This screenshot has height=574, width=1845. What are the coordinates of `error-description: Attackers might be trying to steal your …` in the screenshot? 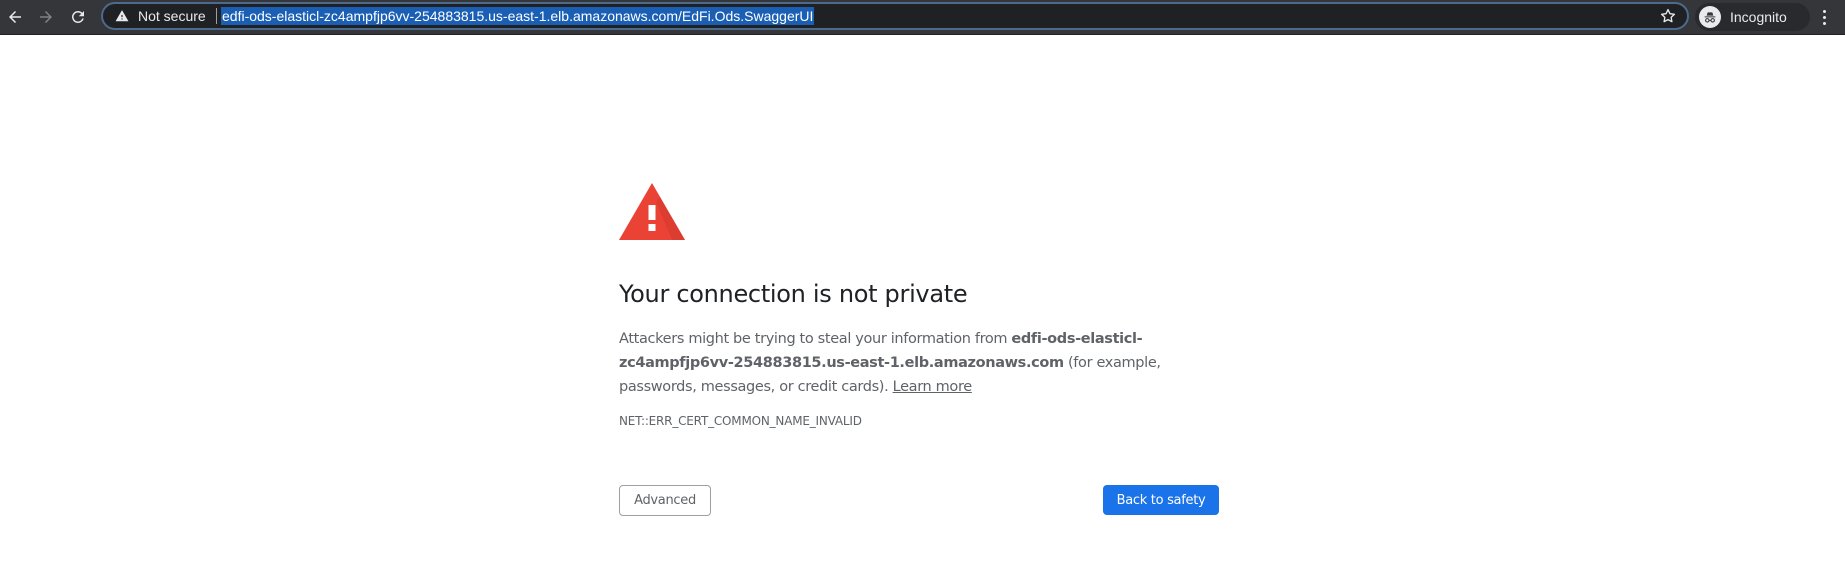 It's located at (919, 363).